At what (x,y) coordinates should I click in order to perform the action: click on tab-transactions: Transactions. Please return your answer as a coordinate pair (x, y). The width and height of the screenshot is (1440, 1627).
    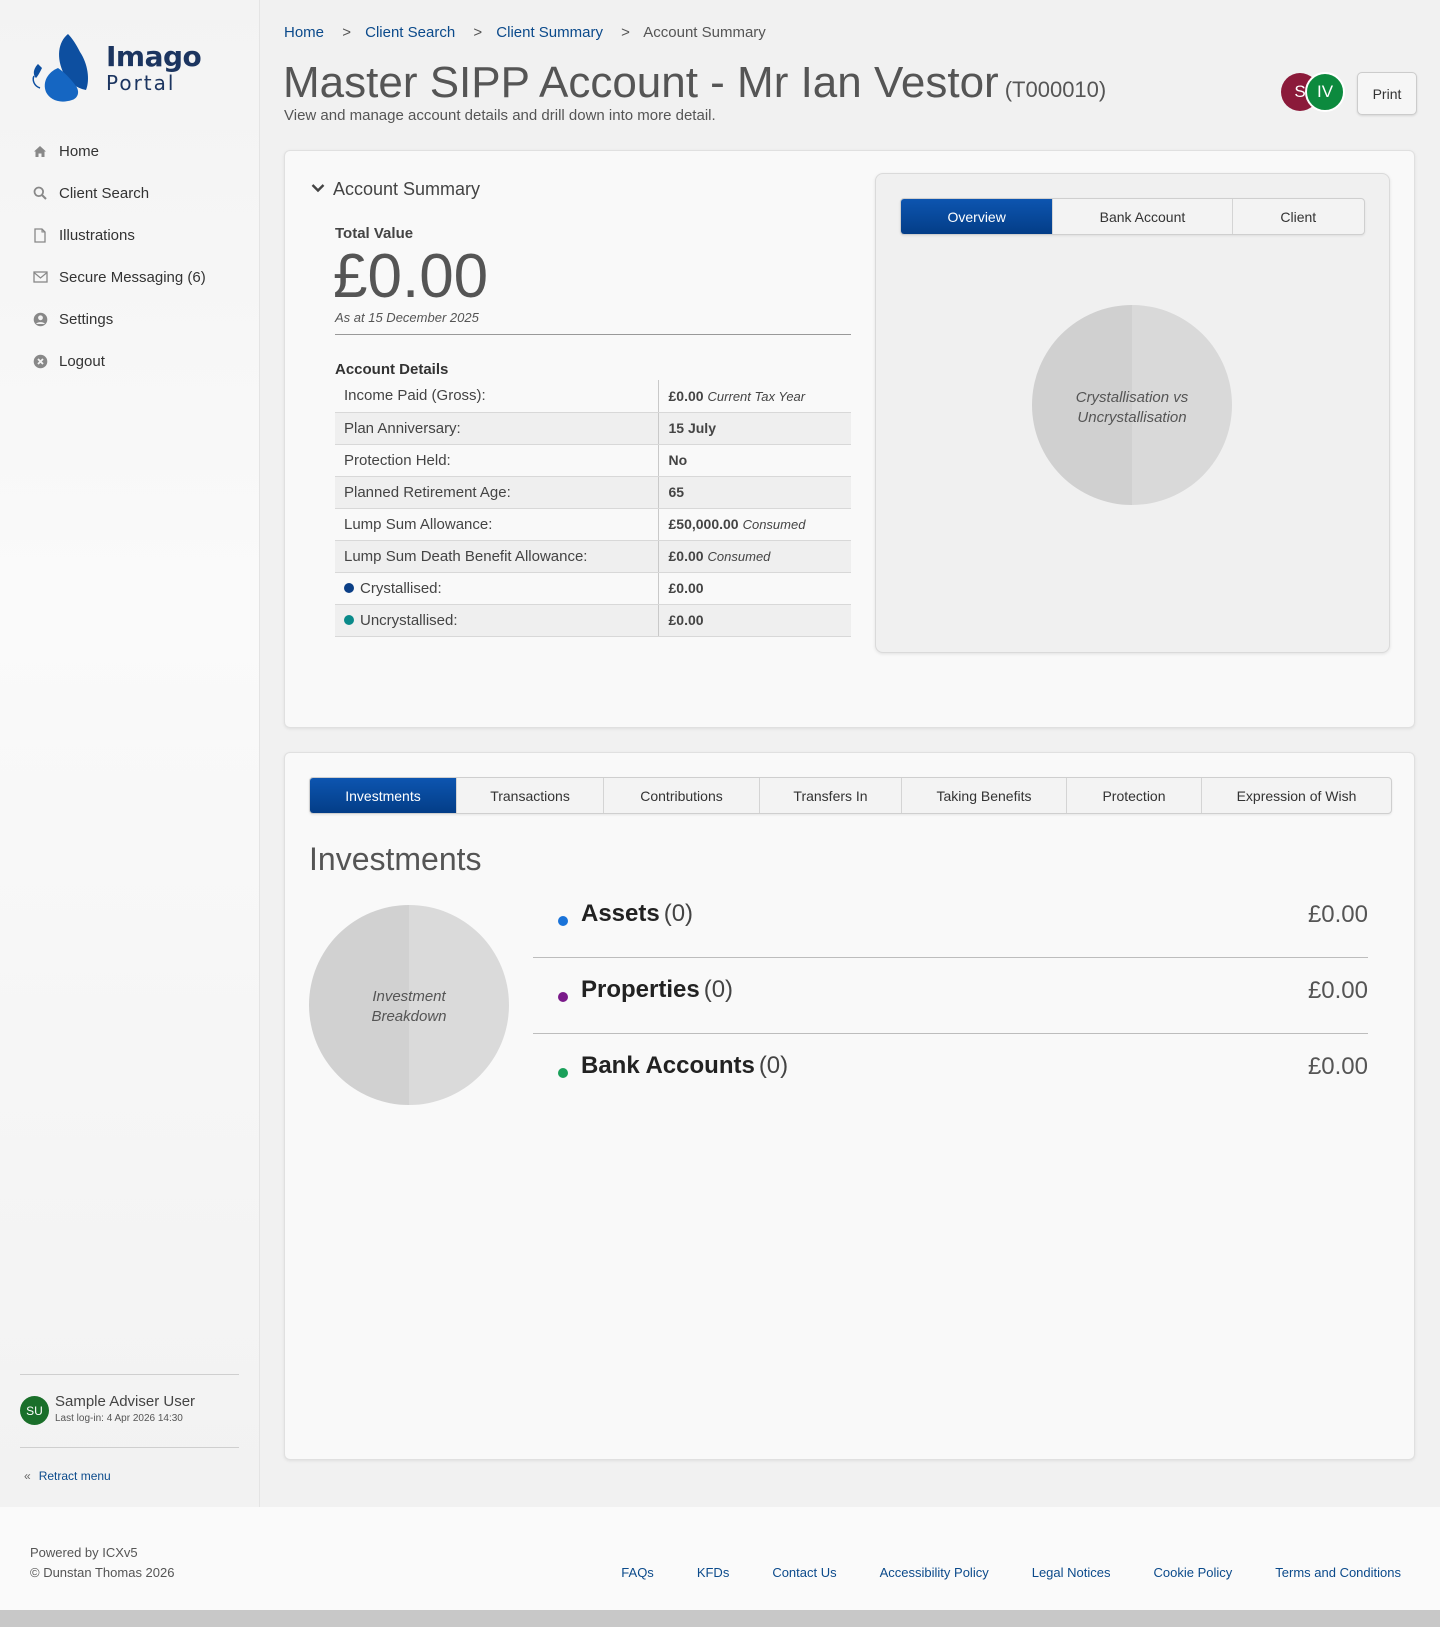
    Looking at the image, I should click on (530, 795).